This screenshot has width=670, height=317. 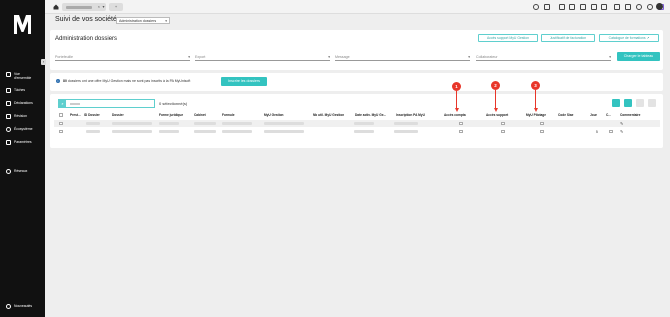 I want to click on column-header: Formule, so click(x=228, y=115).